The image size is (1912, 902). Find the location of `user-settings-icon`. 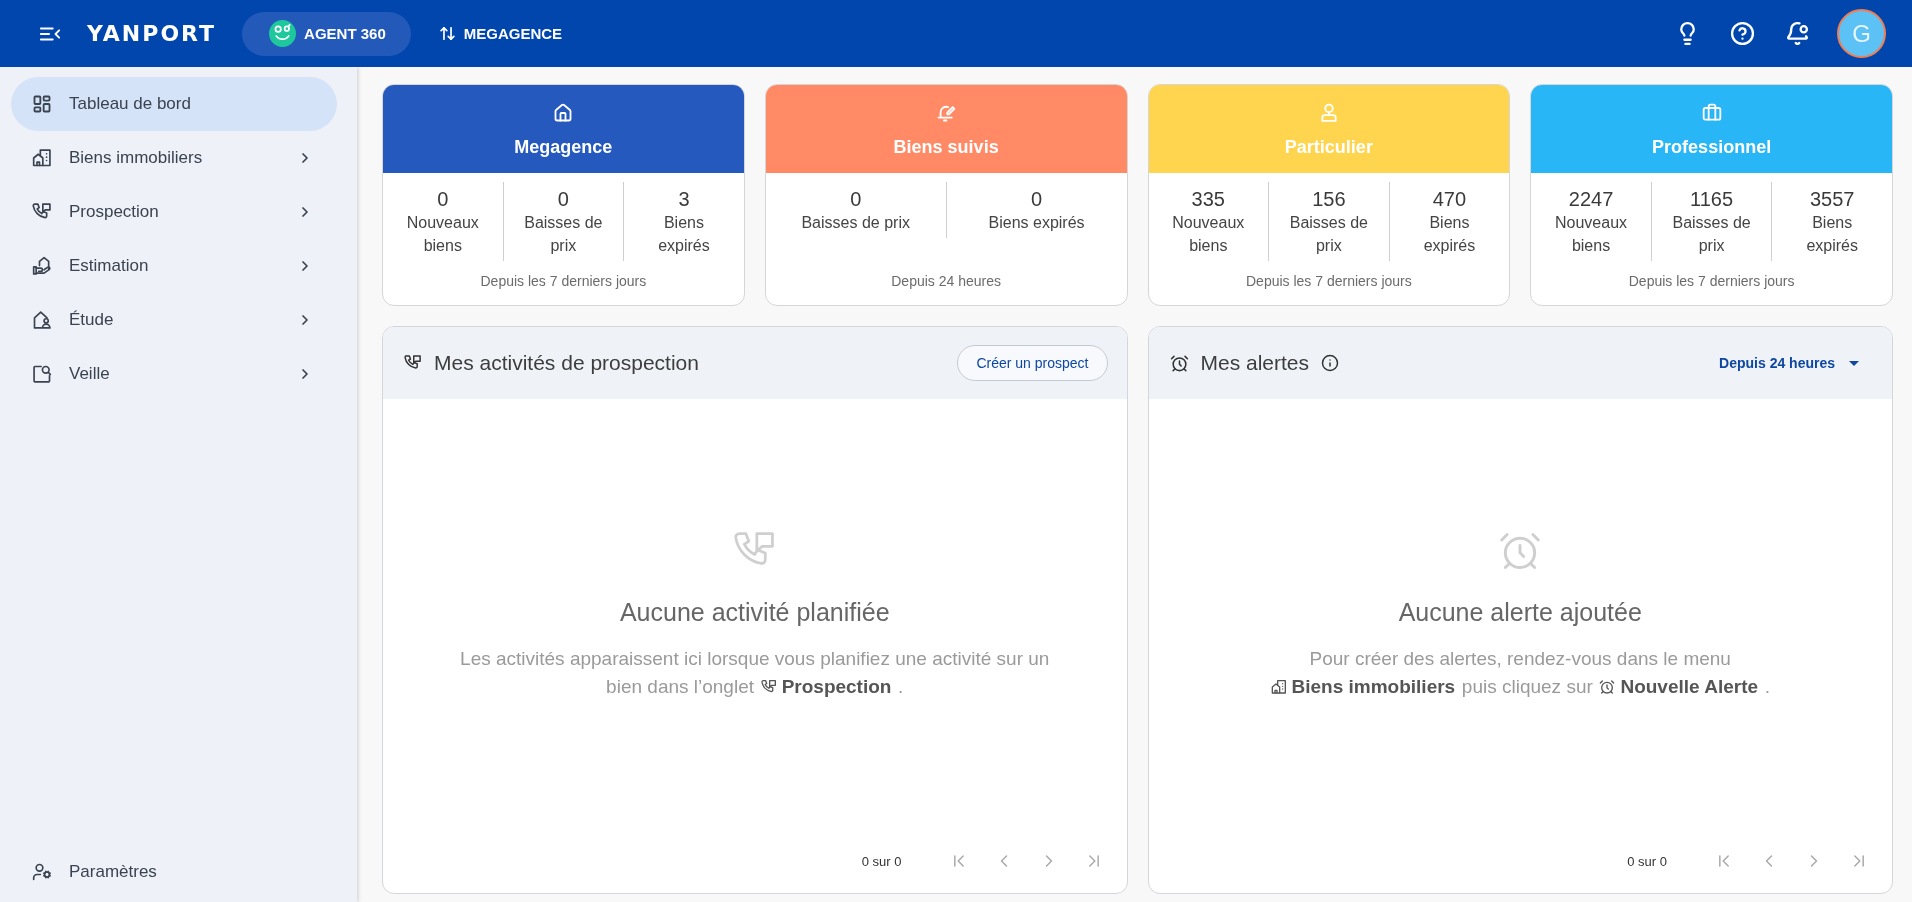

user-settings-icon is located at coordinates (42, 872).